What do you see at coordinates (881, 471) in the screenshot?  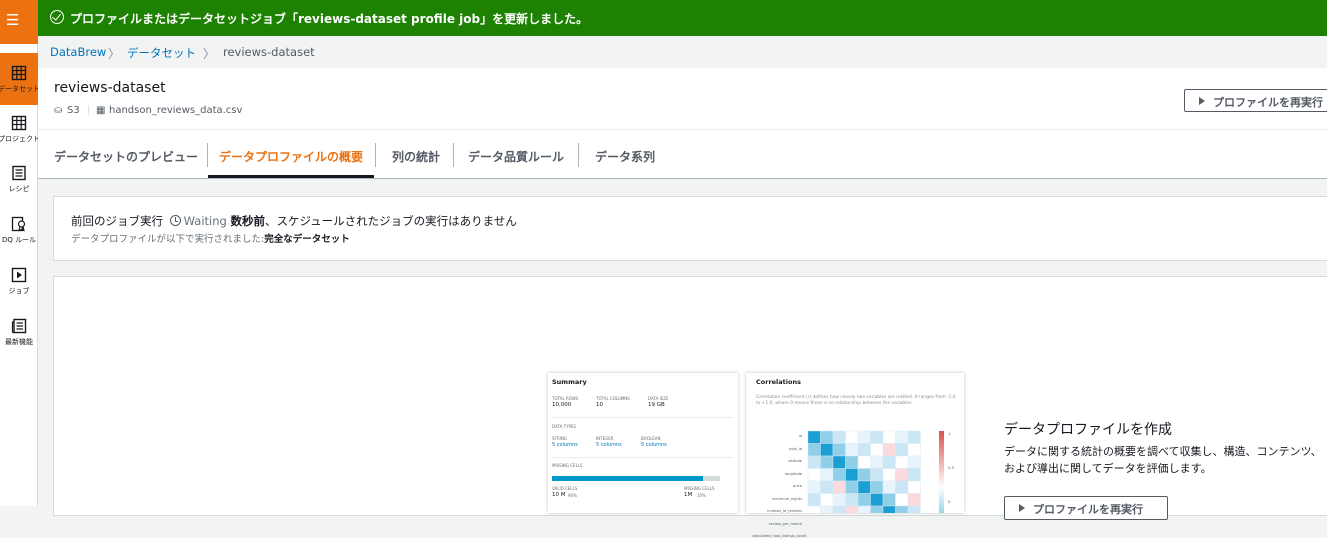 I see `correlation-heatmap: 10.50-0.5` at bounding box center [881, 471].